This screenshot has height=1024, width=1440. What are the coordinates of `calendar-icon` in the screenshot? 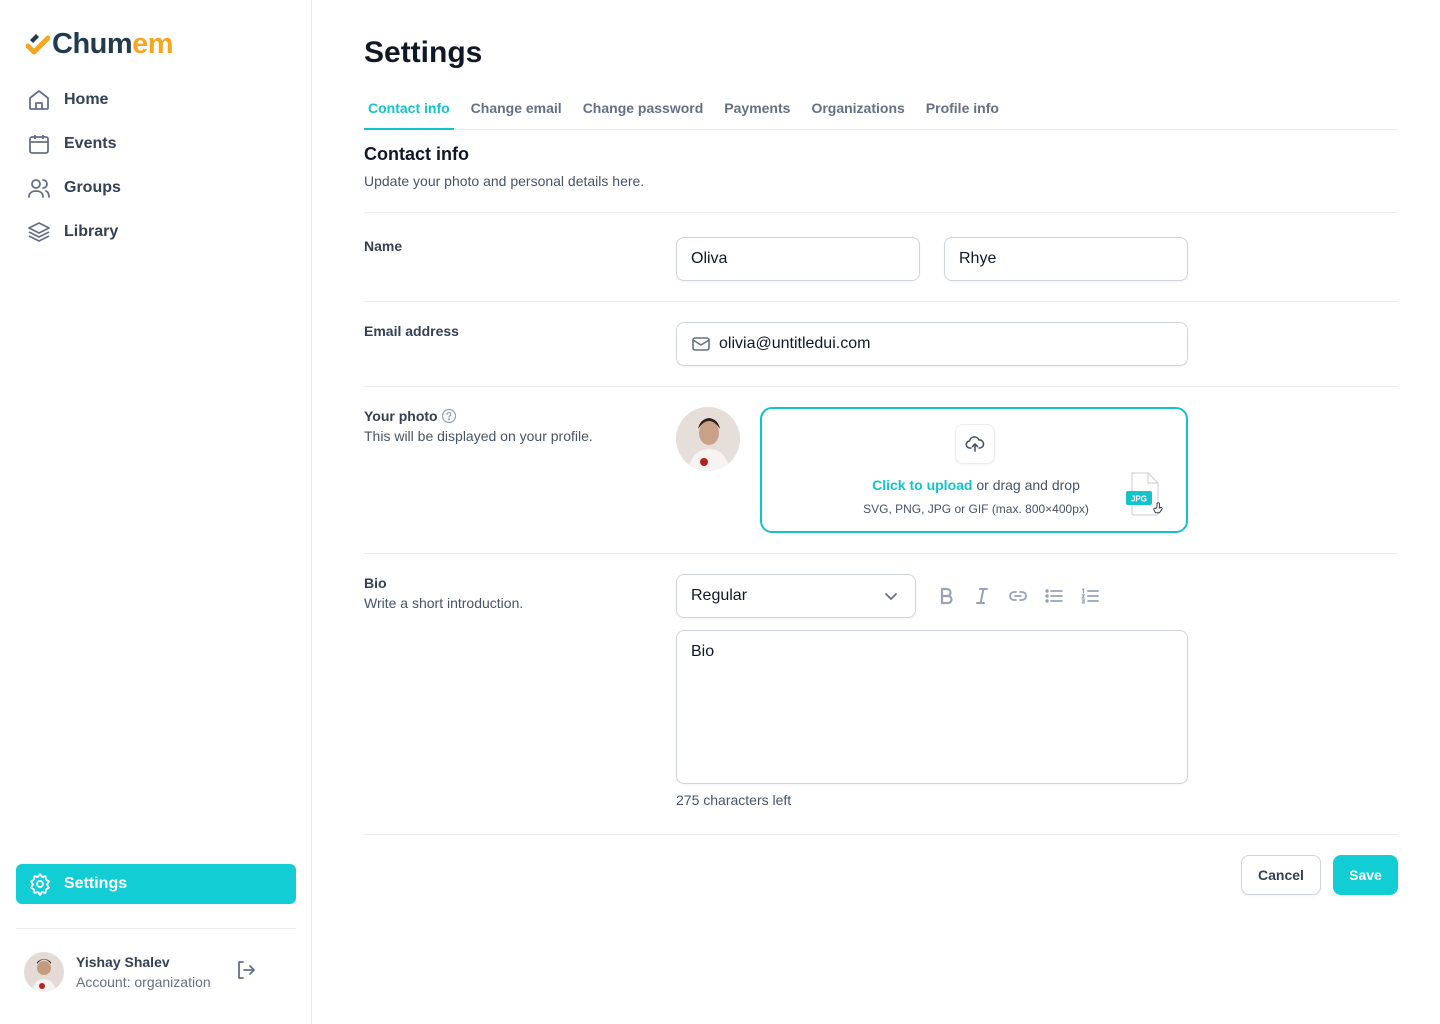 It's located at (39, 144).